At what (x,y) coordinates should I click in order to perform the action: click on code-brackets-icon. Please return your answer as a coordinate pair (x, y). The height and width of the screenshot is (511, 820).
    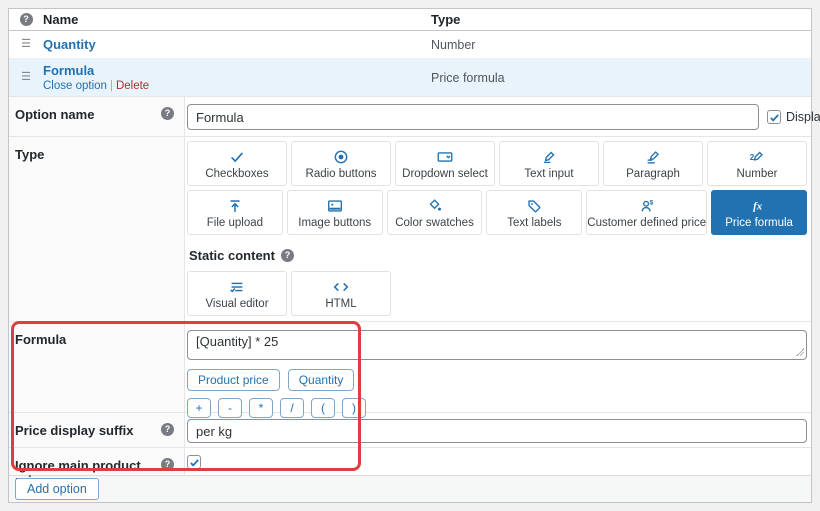
    Looking at the image, I should click on (341, 286).